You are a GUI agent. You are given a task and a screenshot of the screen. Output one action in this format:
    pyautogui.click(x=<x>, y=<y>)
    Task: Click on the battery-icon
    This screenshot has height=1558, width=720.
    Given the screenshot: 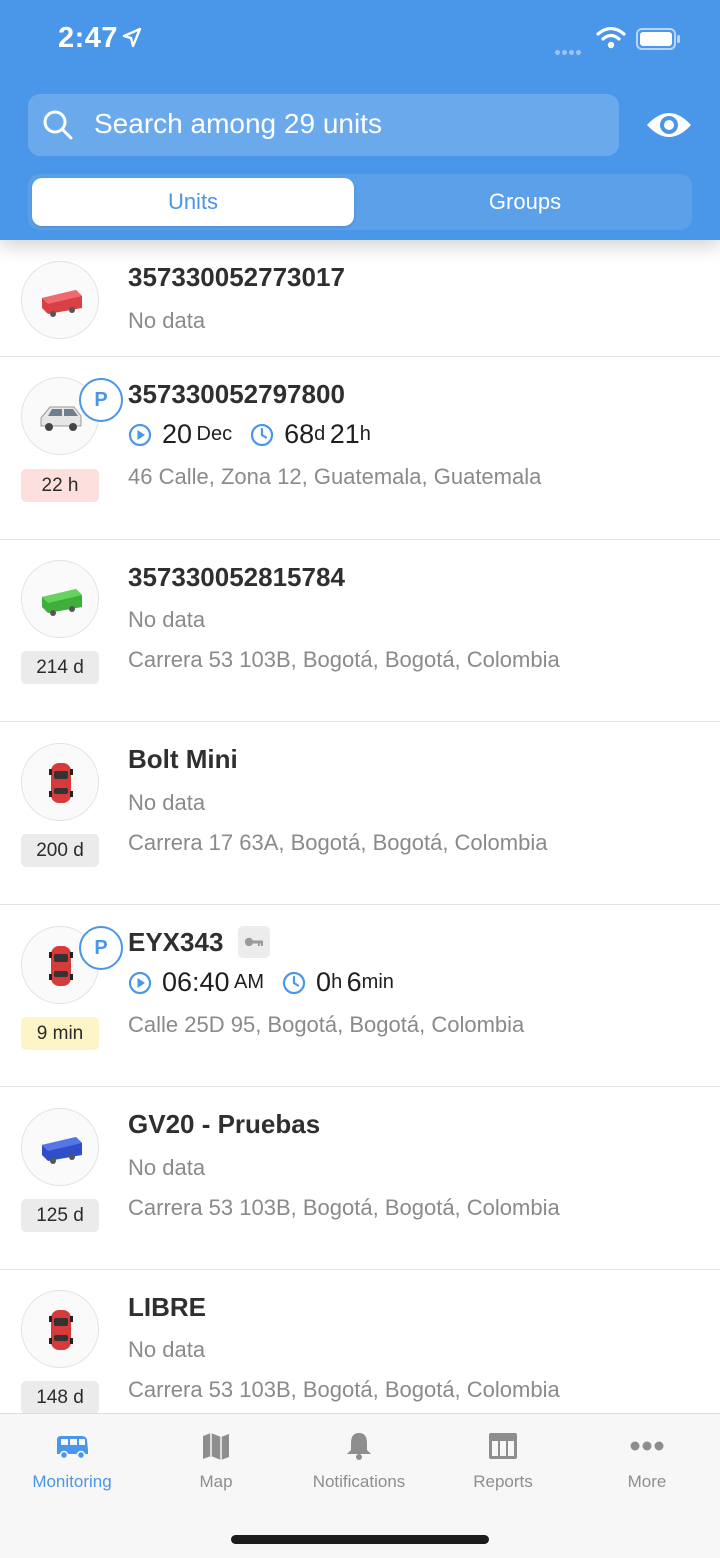 What is the action you would take?
    pyautogui.click(x=658, y=39)
    